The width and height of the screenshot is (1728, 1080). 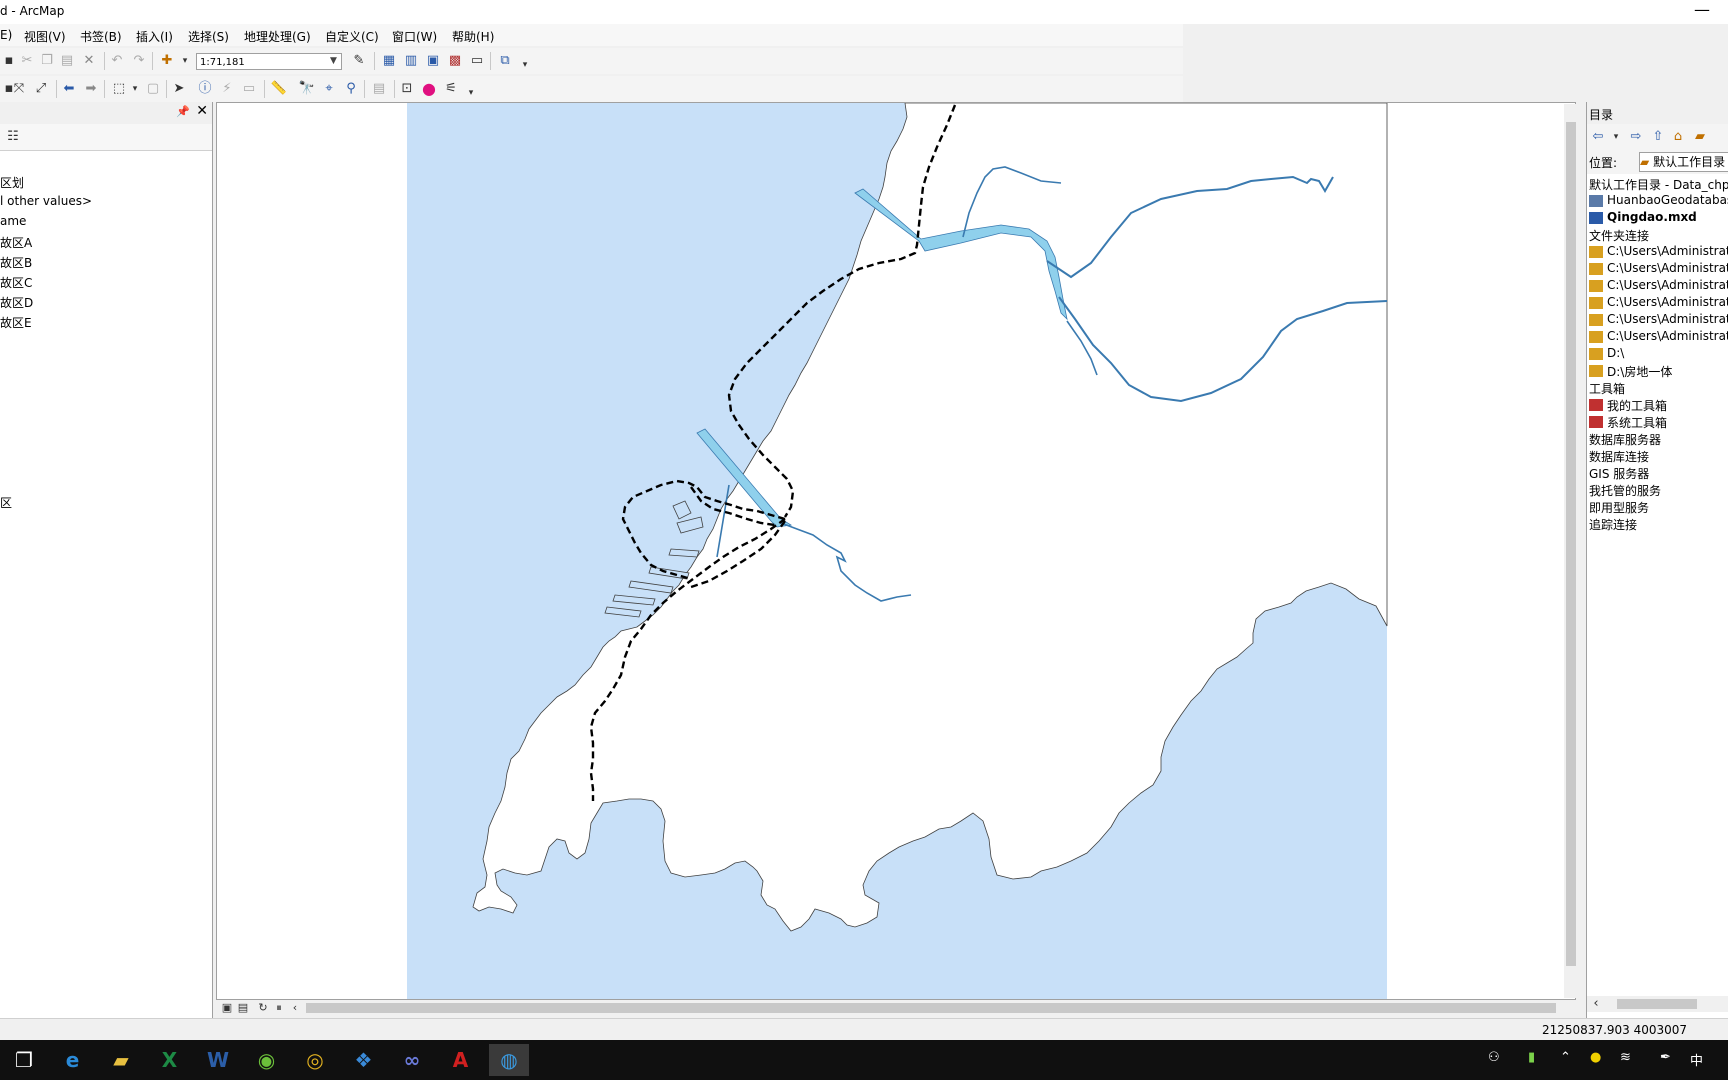 What do you see at coordinates (47, 61) in the screenshot?
I see `copy-icon: ❐` at bounding box center [47, 61].